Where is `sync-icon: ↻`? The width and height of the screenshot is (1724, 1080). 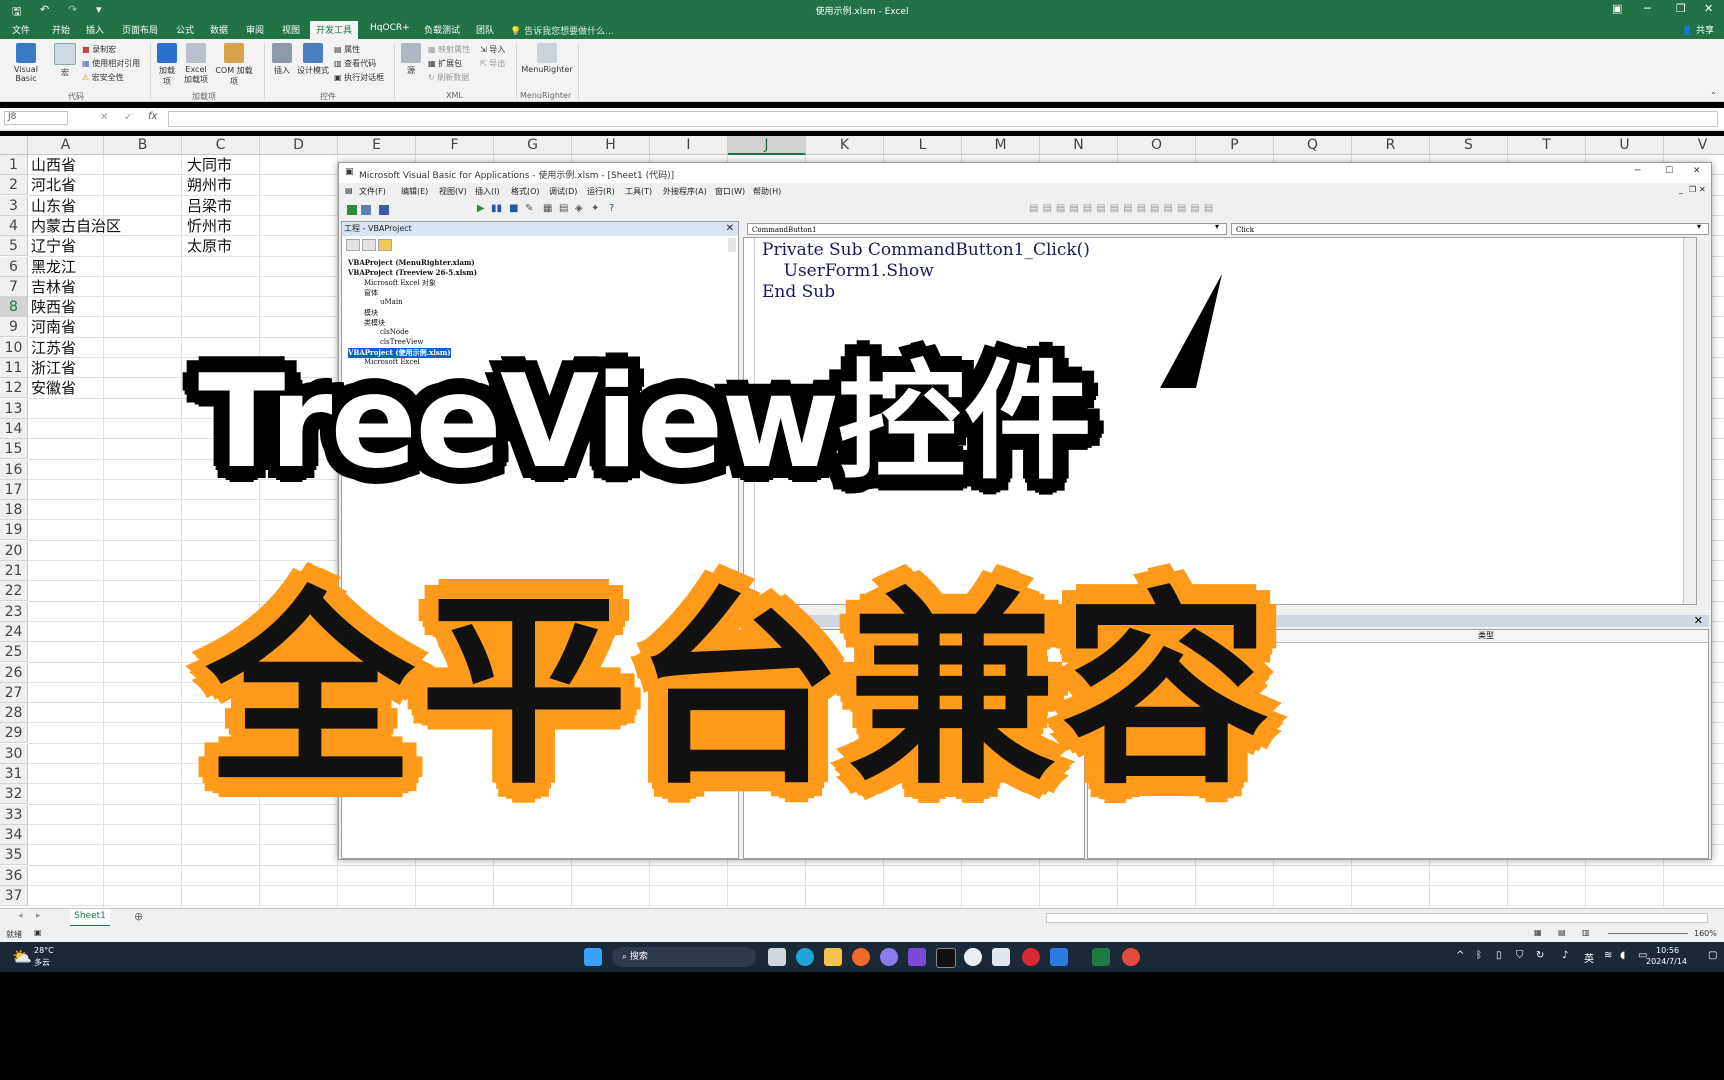 sync-icon: ↻ is located at coordinates (1540, 955).